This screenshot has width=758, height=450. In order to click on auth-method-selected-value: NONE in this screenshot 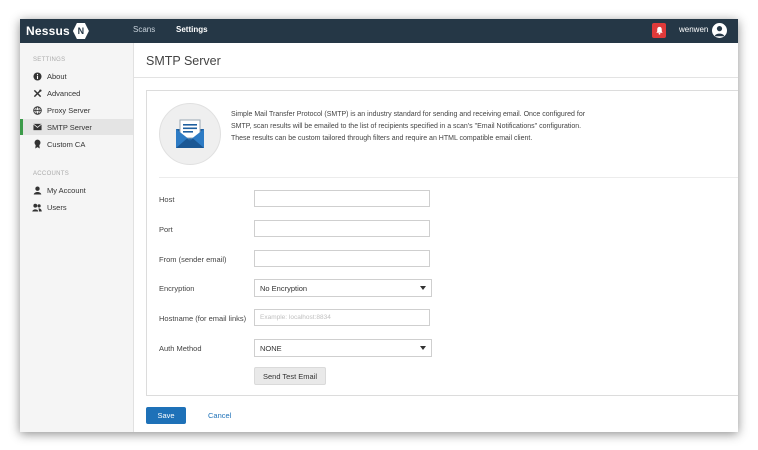, I will do `click(271, 348)`.